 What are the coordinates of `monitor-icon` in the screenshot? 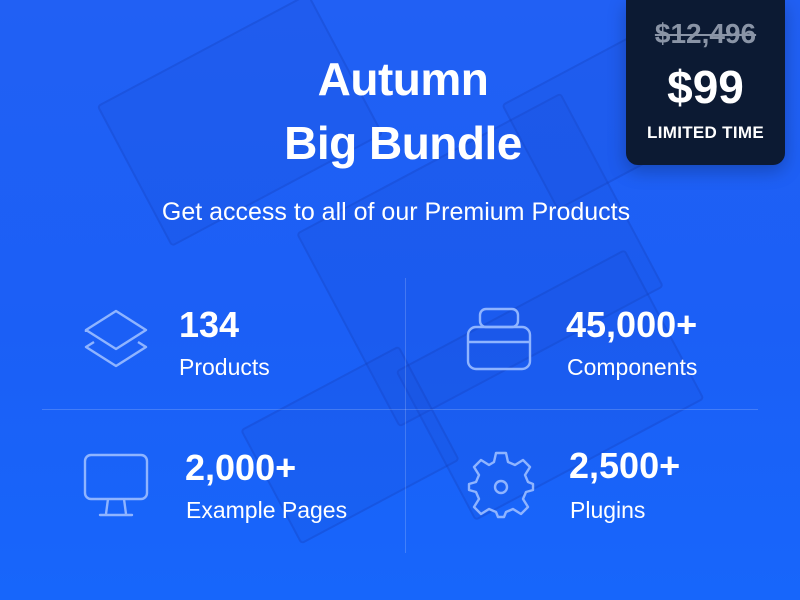 It's located at (116, 486).